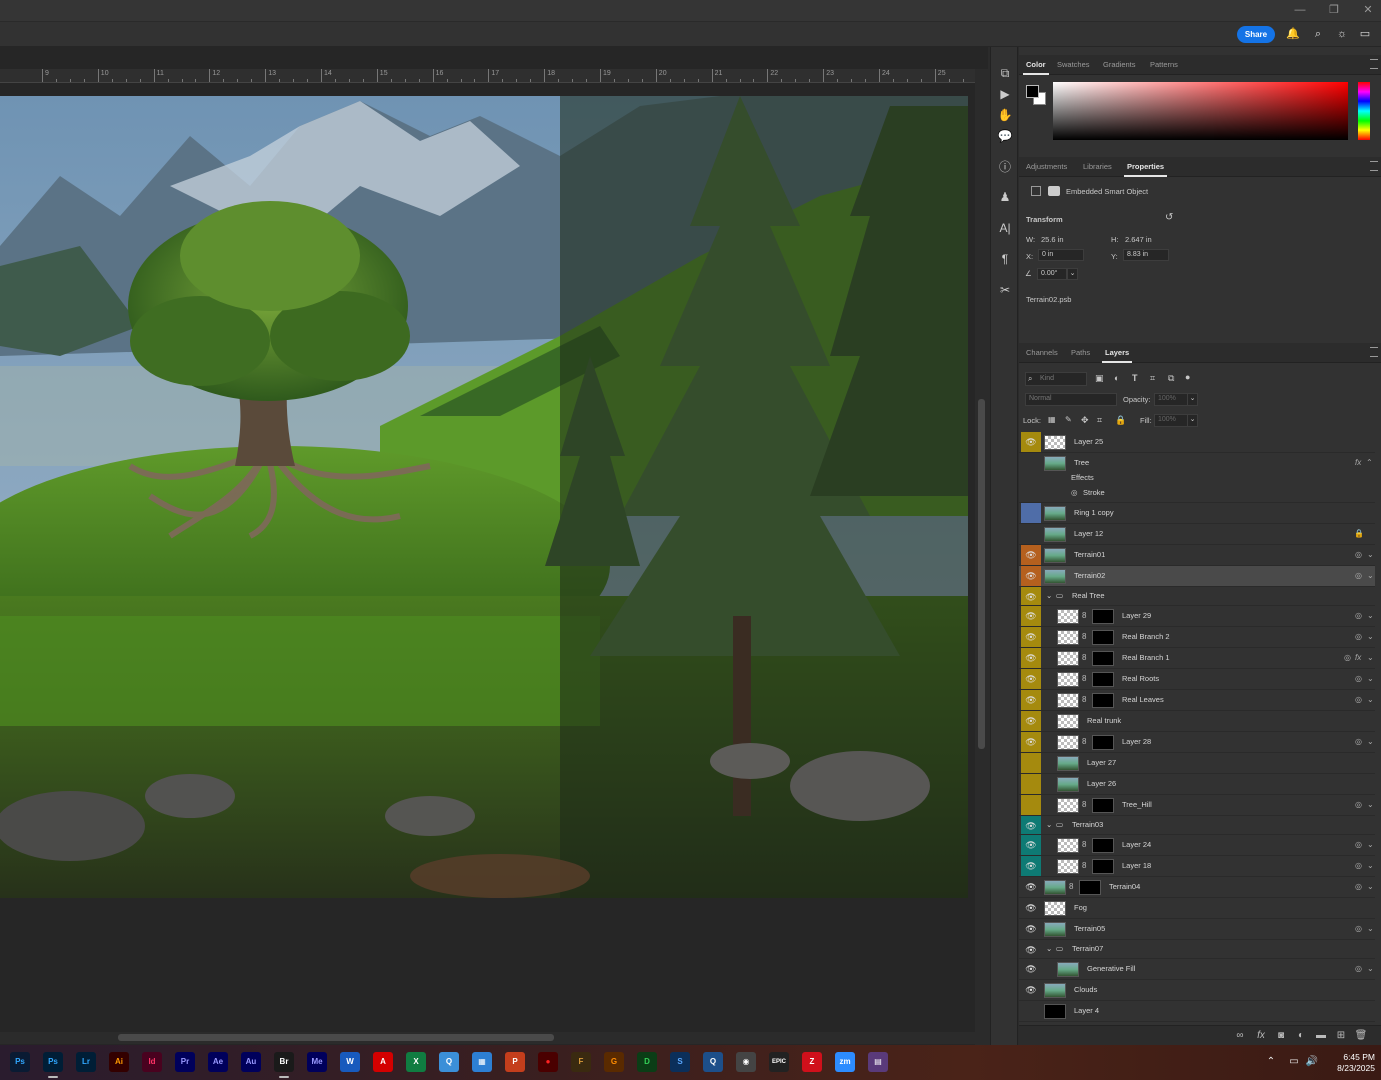  What do you see at coordinates (482, 1062) in the screenshot?
I see `taskbar-app-icon: ▦` at bounding box center [482, 1062].